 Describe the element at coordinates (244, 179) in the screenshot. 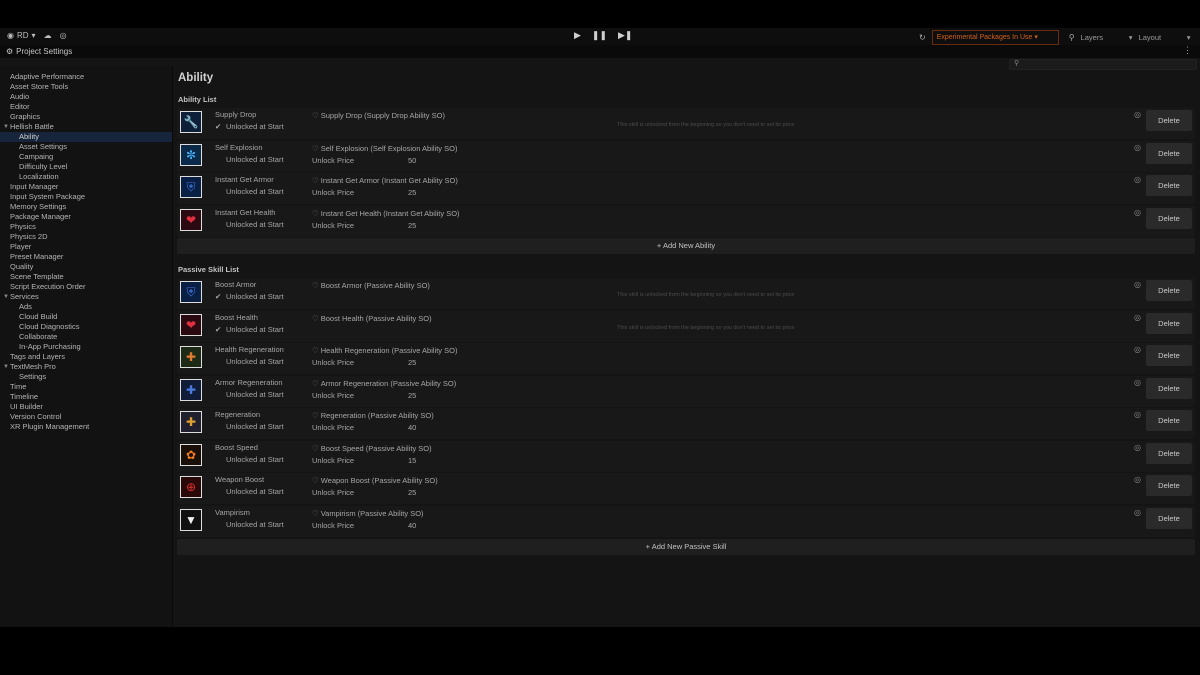

I see `ability-name-field: Instant Get Armor` at that location.